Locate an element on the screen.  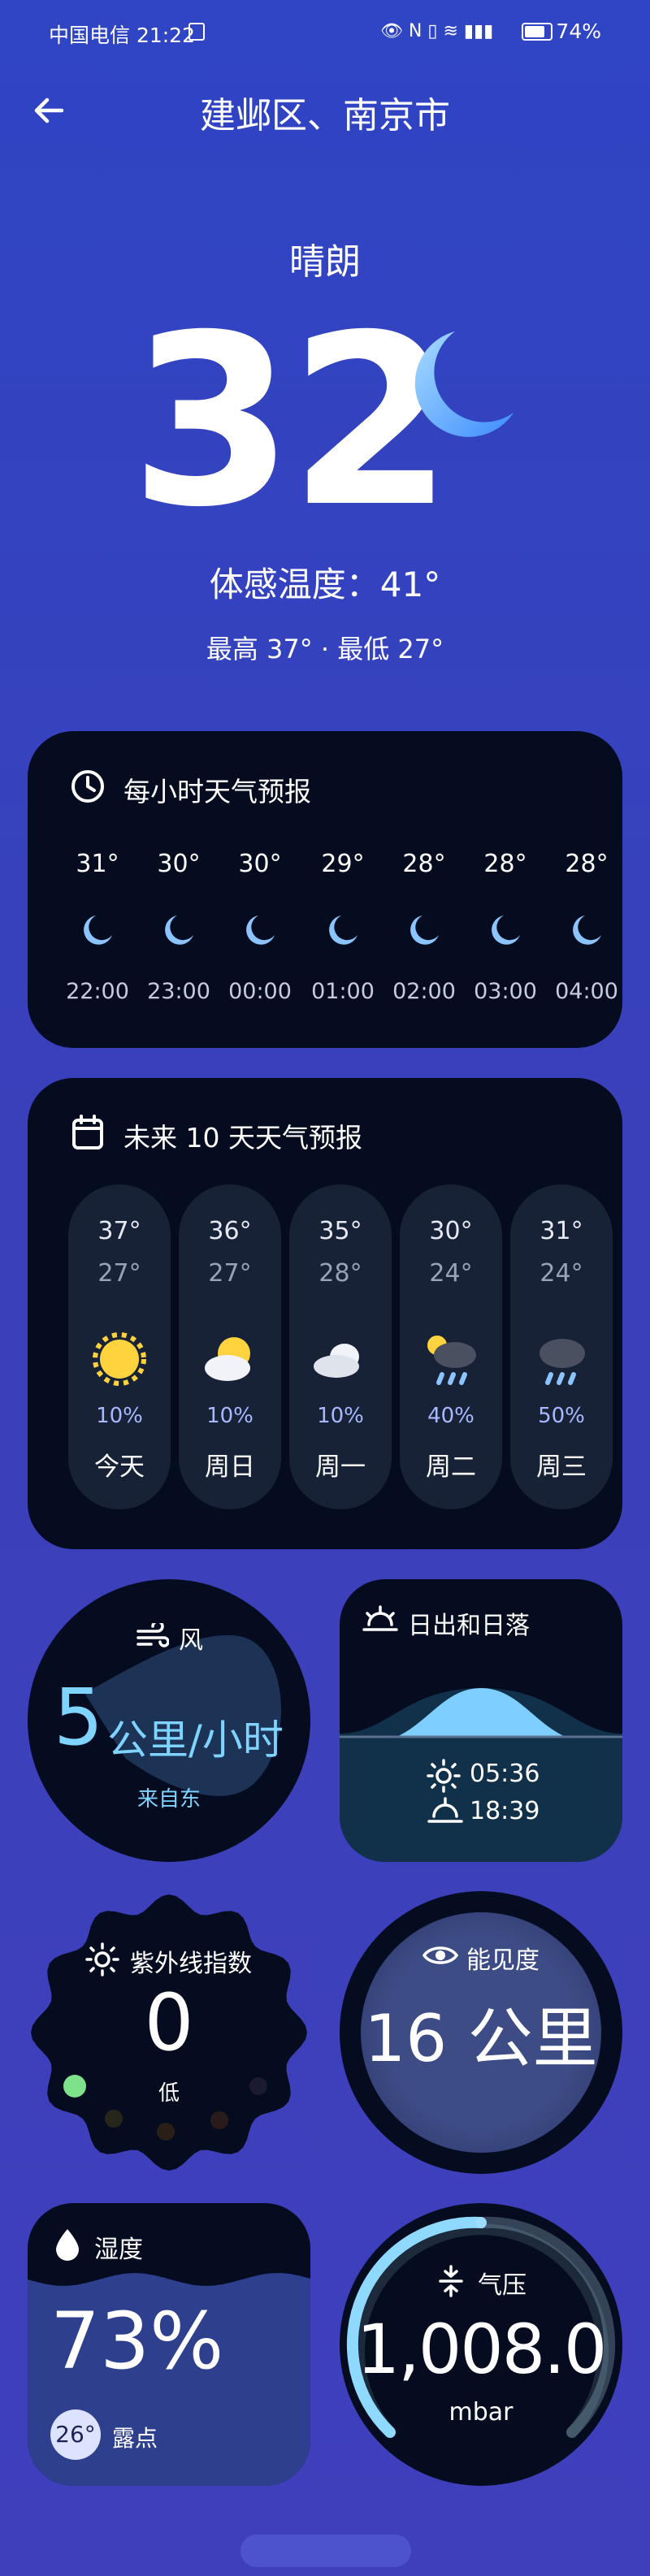
visibility-value: 16 公里 is located at coordinates (481, 2038).